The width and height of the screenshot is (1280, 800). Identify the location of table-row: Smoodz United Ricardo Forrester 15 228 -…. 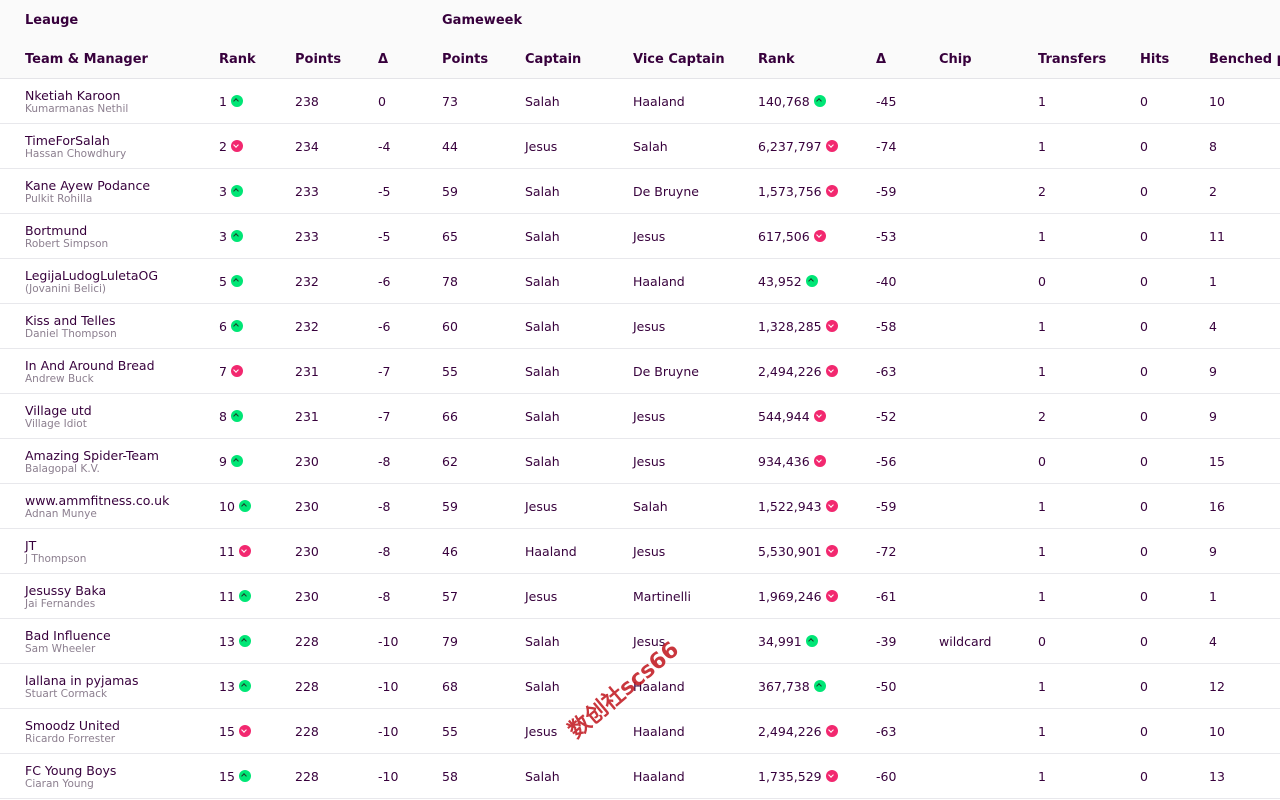
(640, 731).